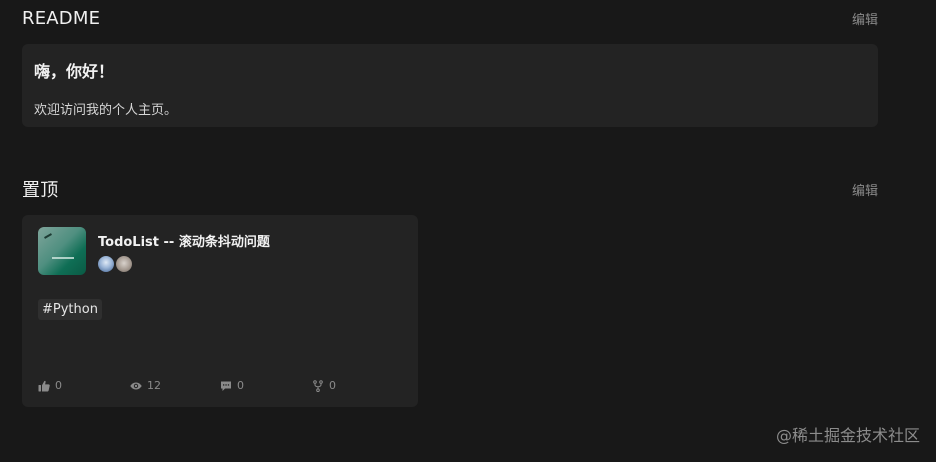  Describe the element at coordinates (58, 385) in the screenshot. I see `like-count: 0` at that location.